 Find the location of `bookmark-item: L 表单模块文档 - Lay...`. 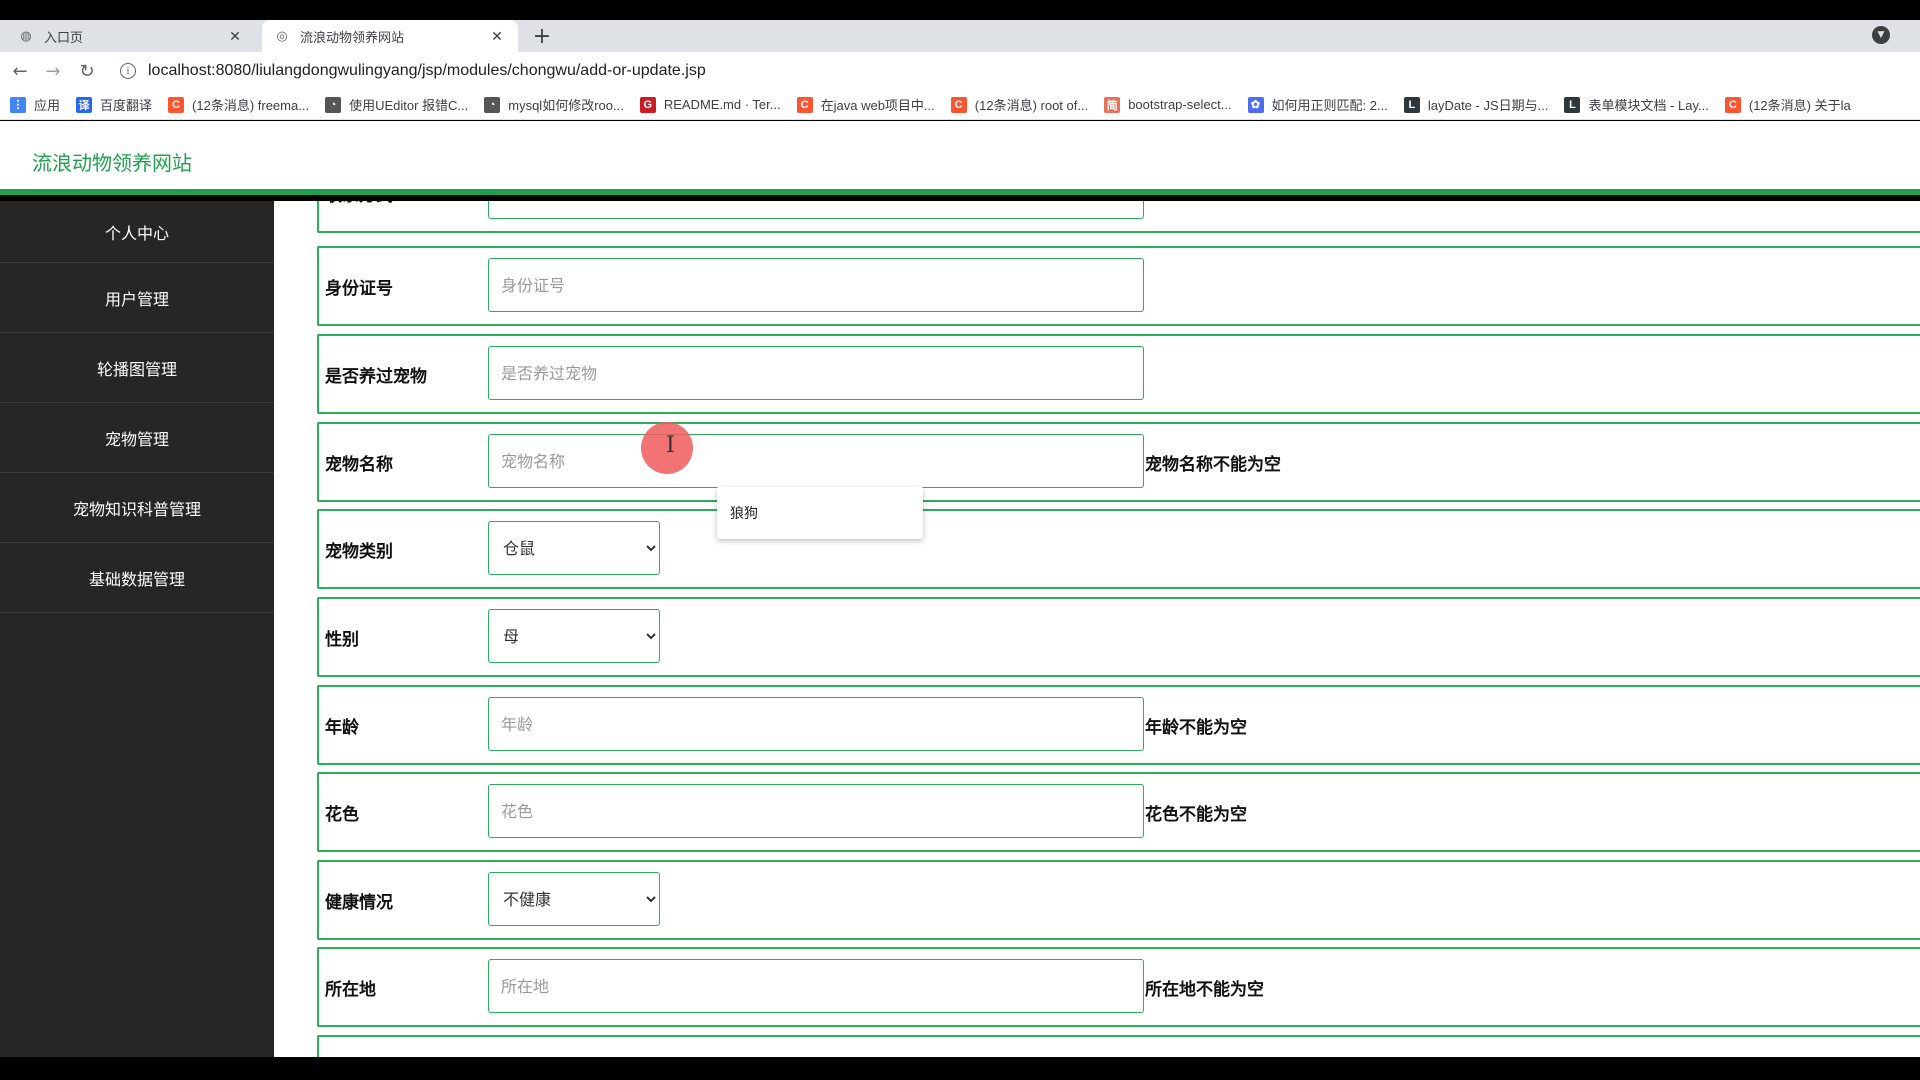

bookmark-item: L 表单模块文档 - Lay... is located at coordinates (1636, 104).